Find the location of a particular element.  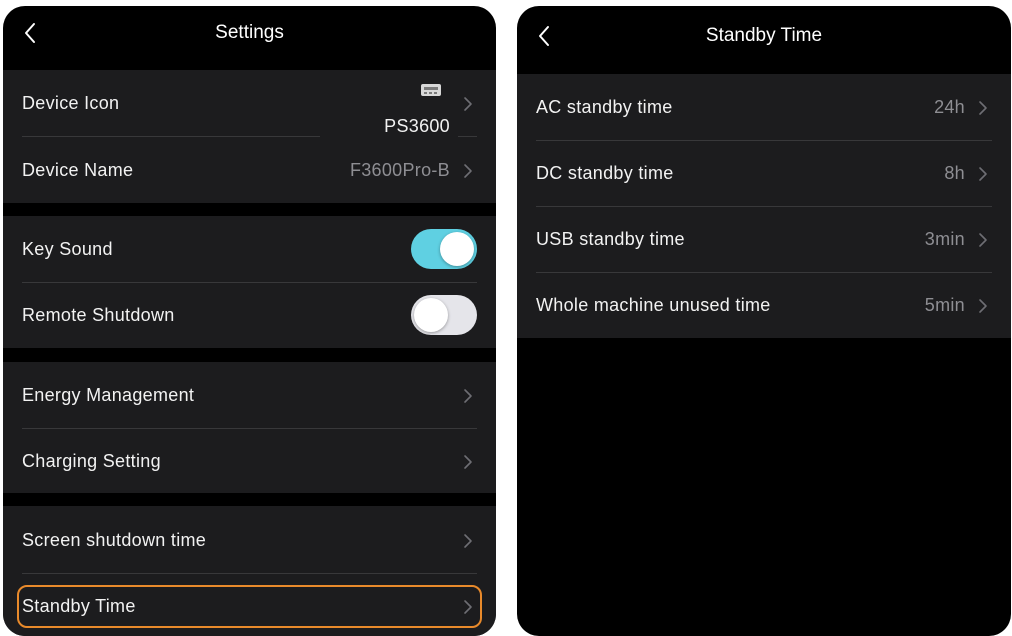

standby-item-label: USB standby time is located at coordinates (610, 239).